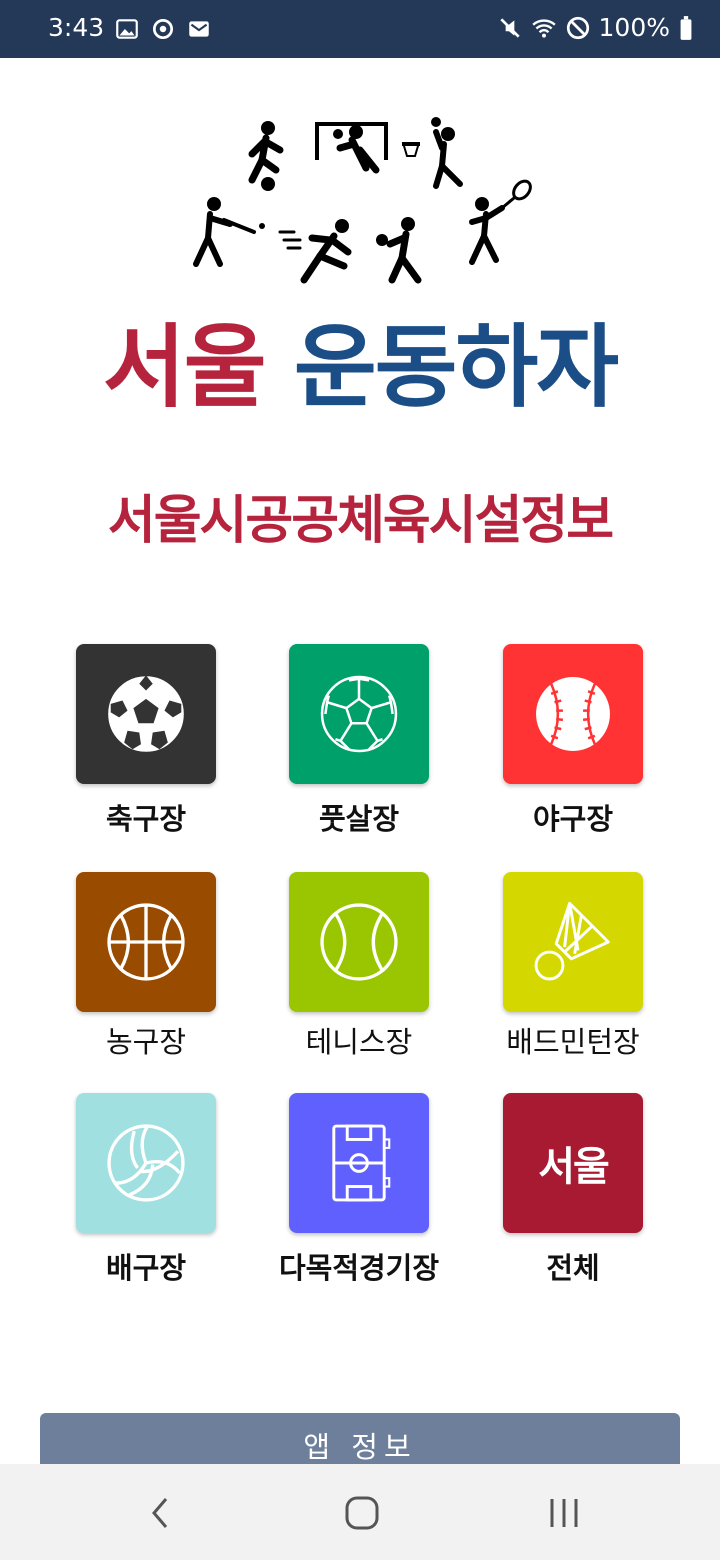 Image resolution: width=720 pixels, height=1560 pixels. What do you see at coordinates (573, 1042) in the screenshot?
I see `category-badminton-label: 배드민턴장` at bounding box center [573, 1042].